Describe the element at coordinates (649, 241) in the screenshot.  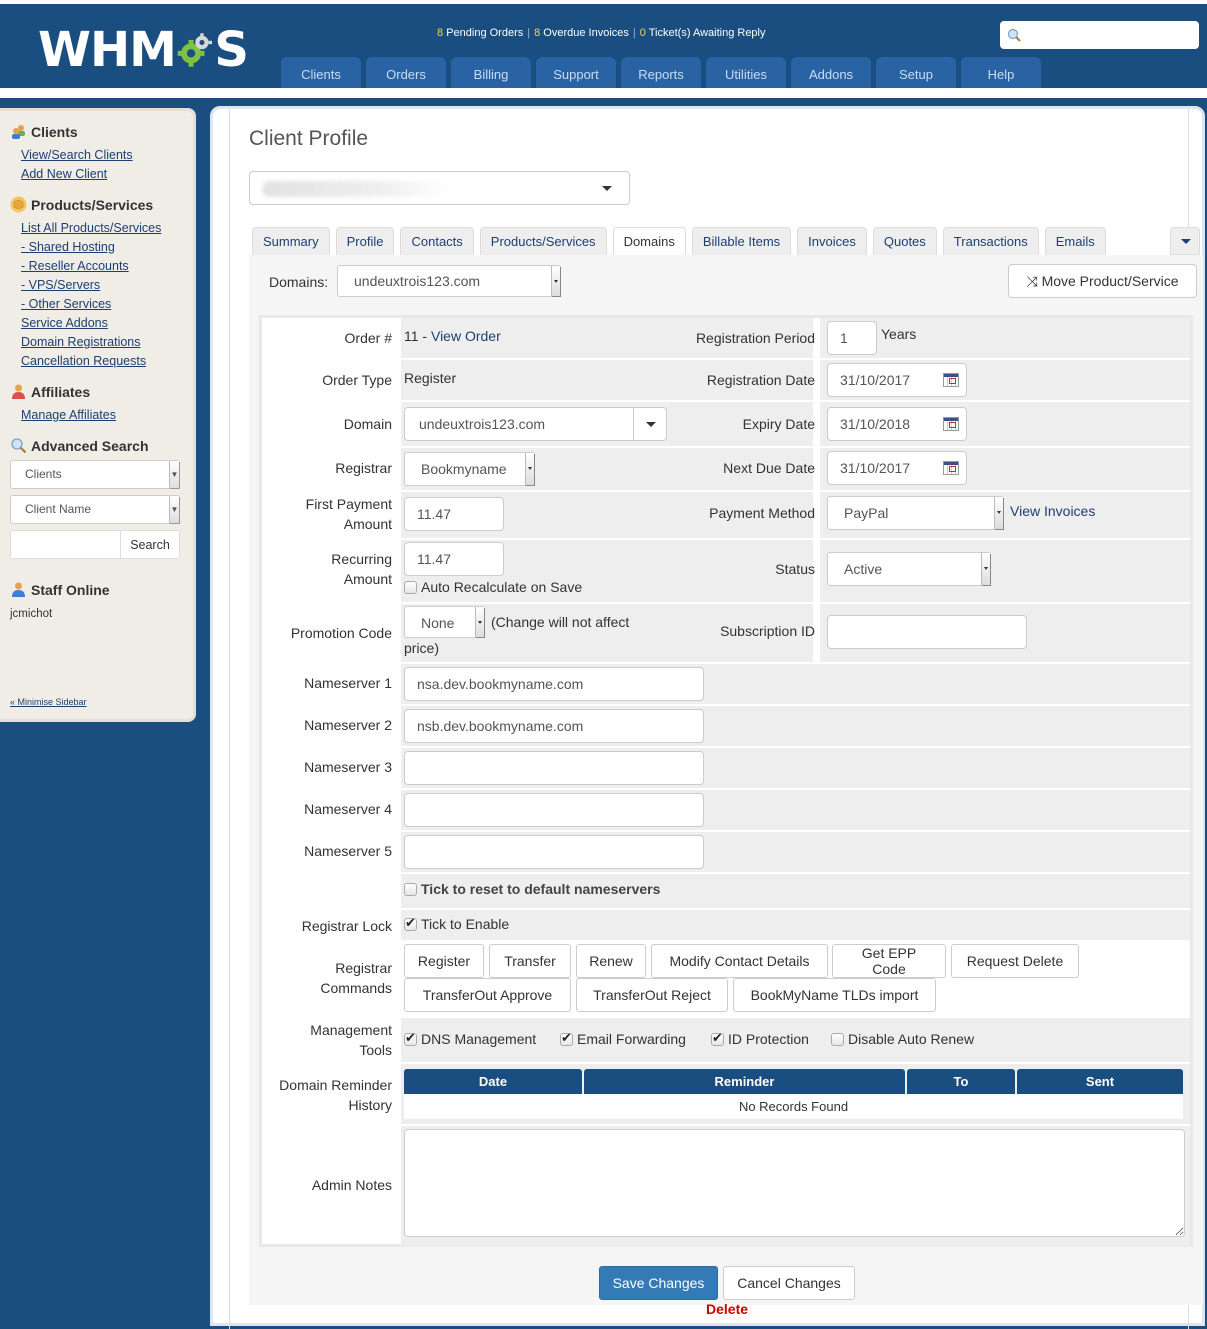
I see `tab-domains: Domains` at that location.